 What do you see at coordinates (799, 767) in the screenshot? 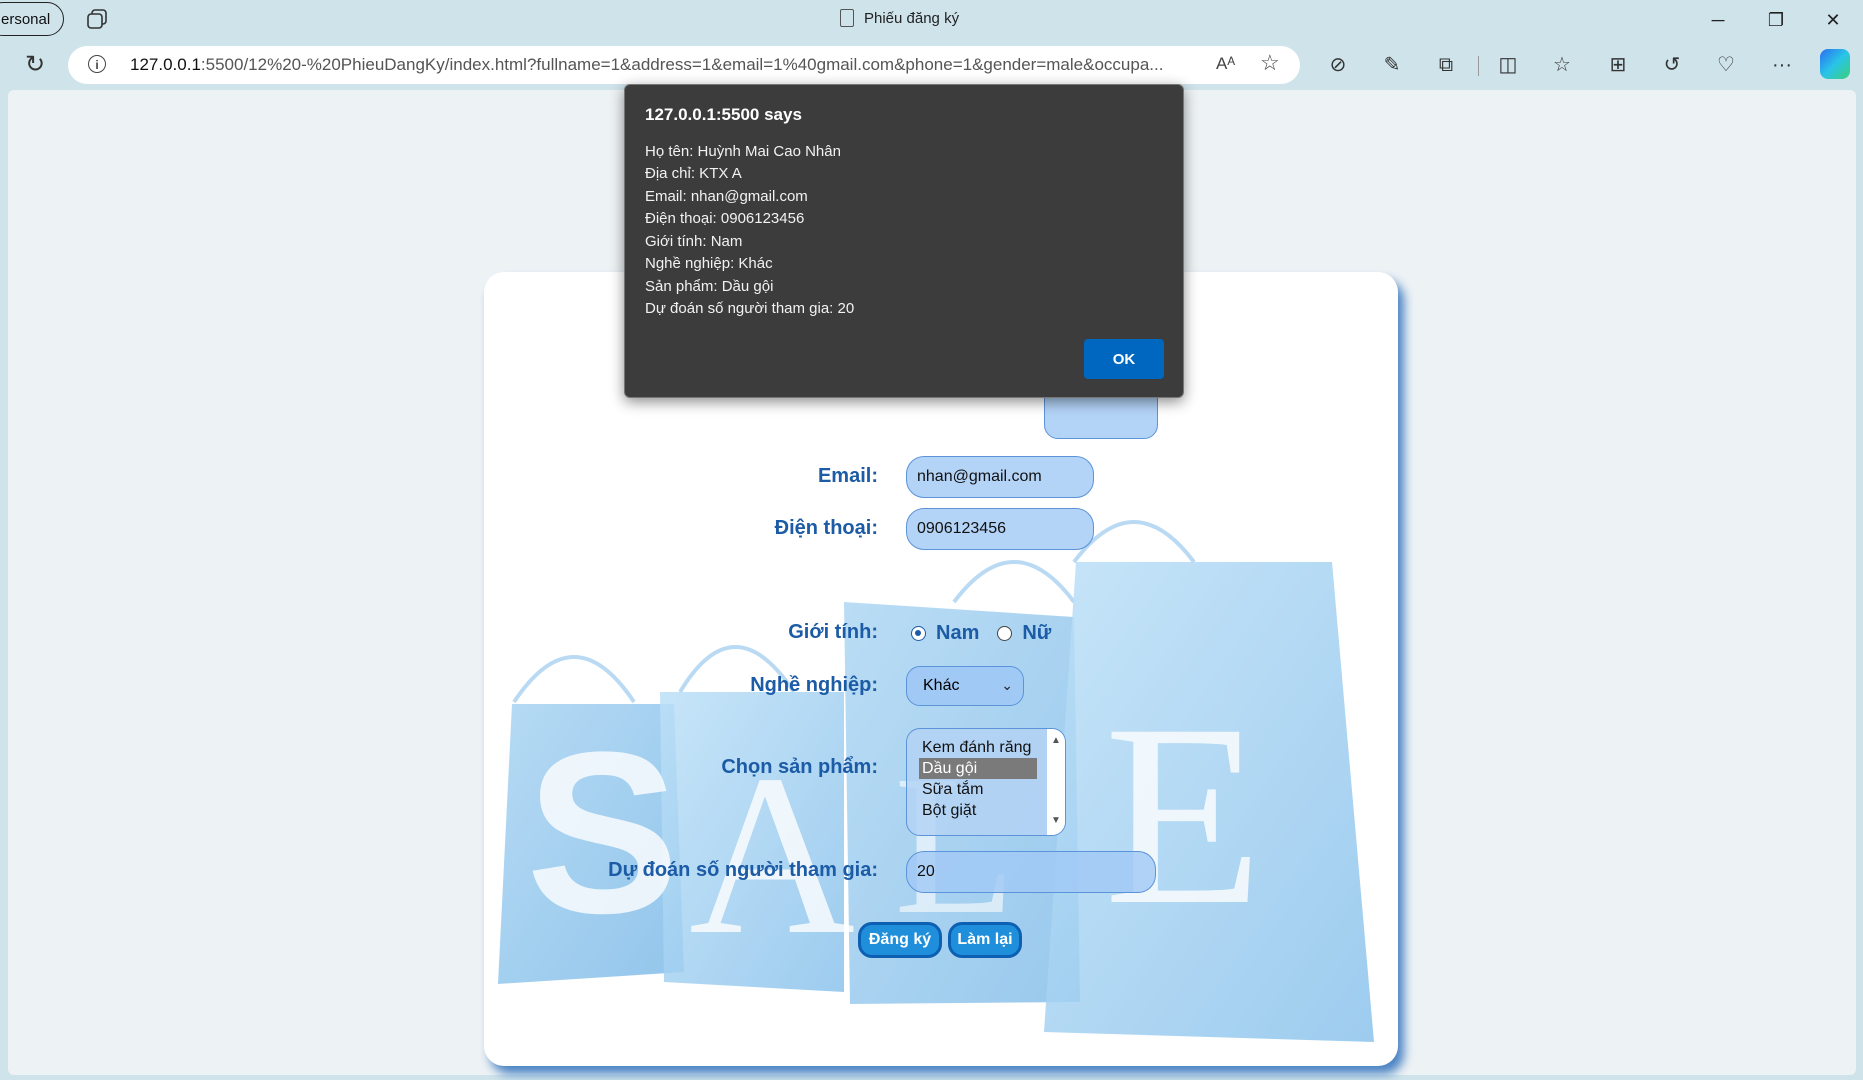
I see `product-label: Chọn sản phẩm:` at bounding box center [799, 767].